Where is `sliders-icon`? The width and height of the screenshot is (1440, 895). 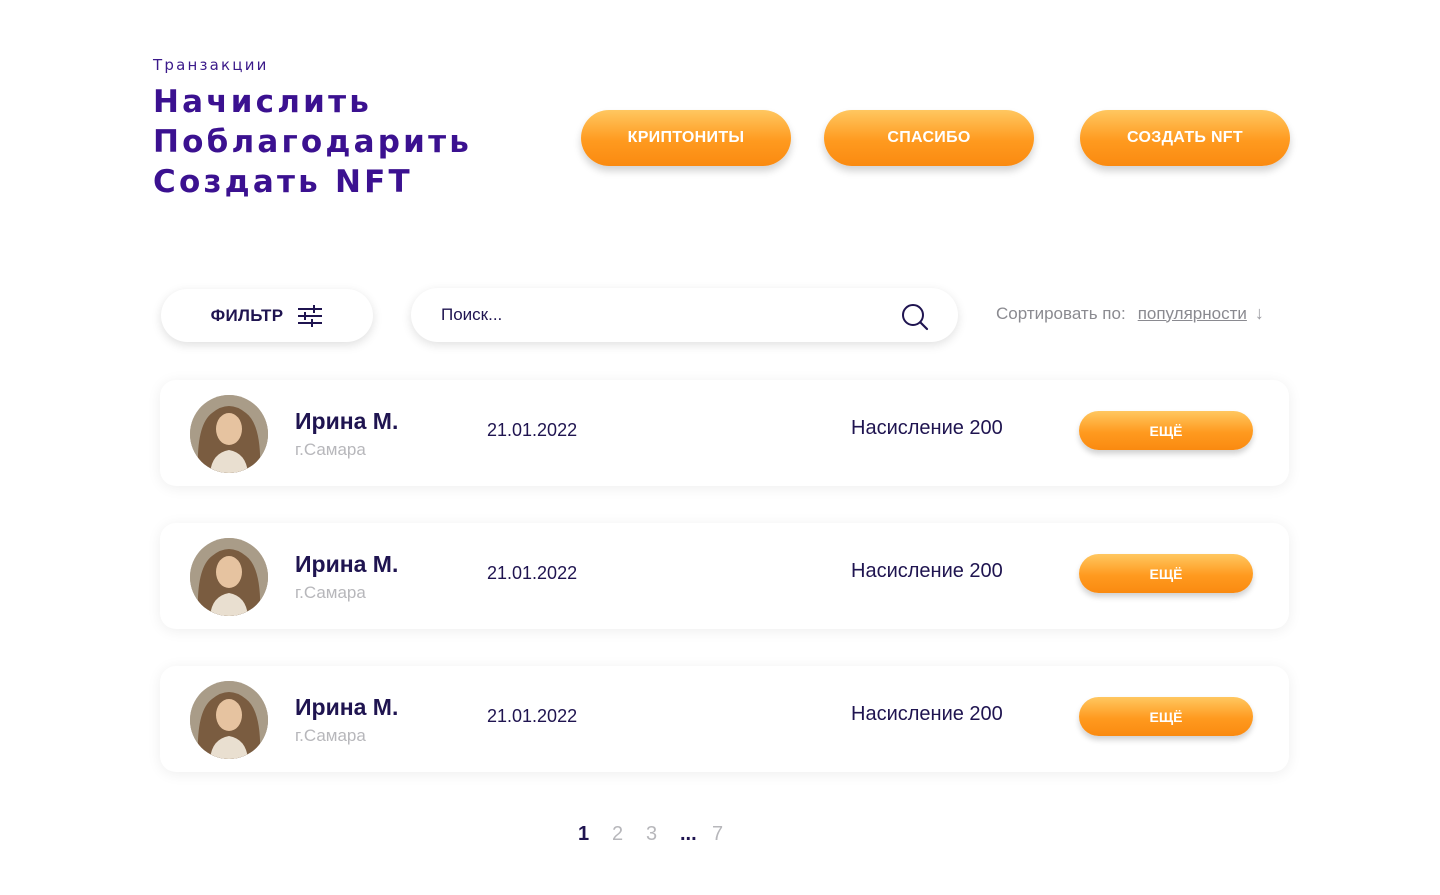 sliders-icon is located at coordinates (310, 315).